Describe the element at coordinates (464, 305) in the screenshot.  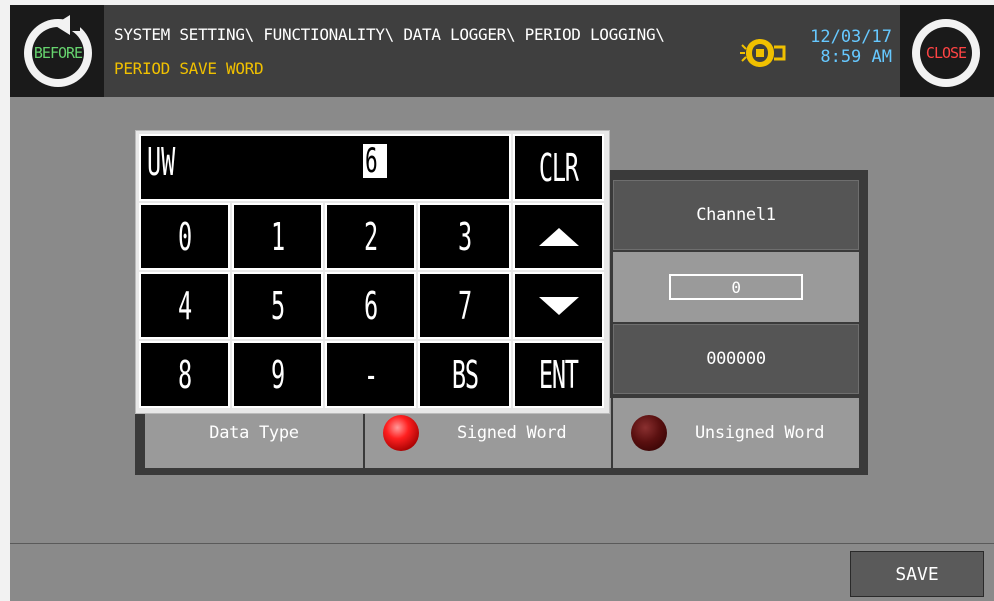
I see `key-7: 7` at that location.